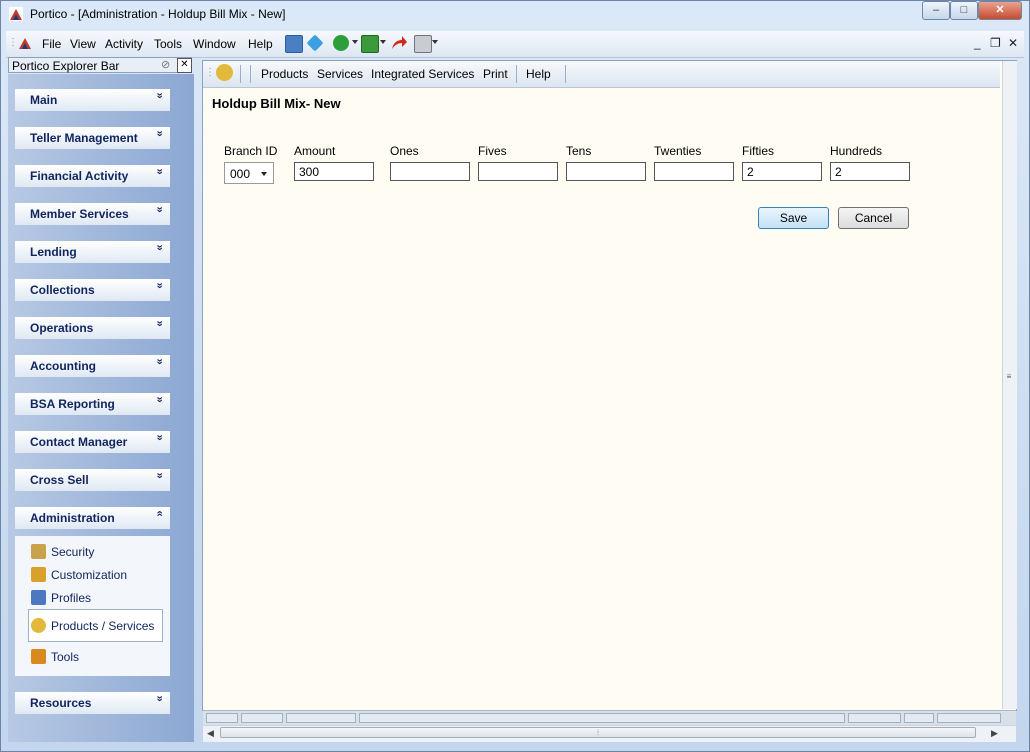 This screenshot has height=752, width=1030. Describe the element at coordinates (995, 43) in the screenshot. I see `mdi-restore-button: ❐` at that location.